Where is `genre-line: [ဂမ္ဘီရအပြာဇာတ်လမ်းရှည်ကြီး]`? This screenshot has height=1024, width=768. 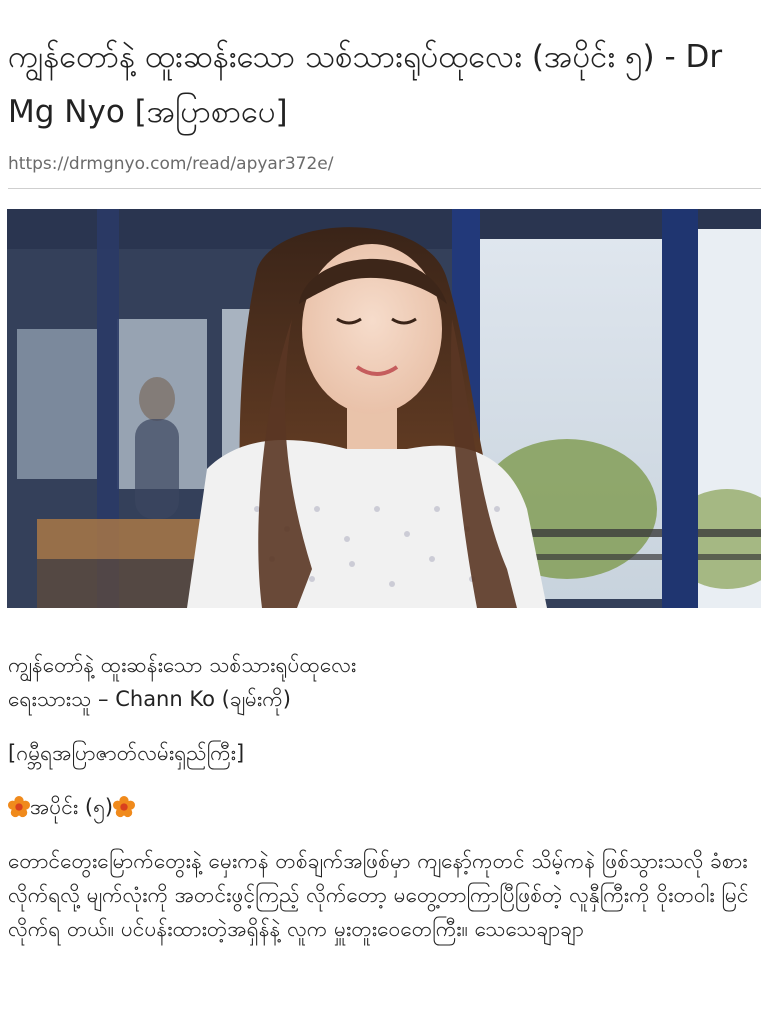
genre-line: [ဂမ္ဘီရအပြာဇာတ်လမ်းရှည်ကြီး] is located at coordinates (126, 753).